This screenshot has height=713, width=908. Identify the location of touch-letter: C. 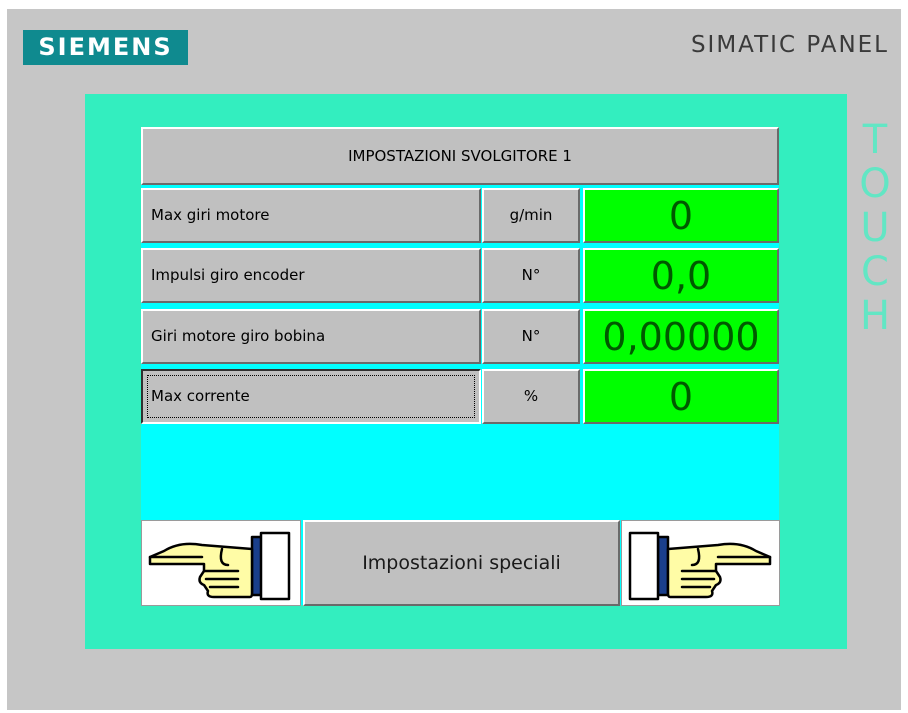
(875, 272).